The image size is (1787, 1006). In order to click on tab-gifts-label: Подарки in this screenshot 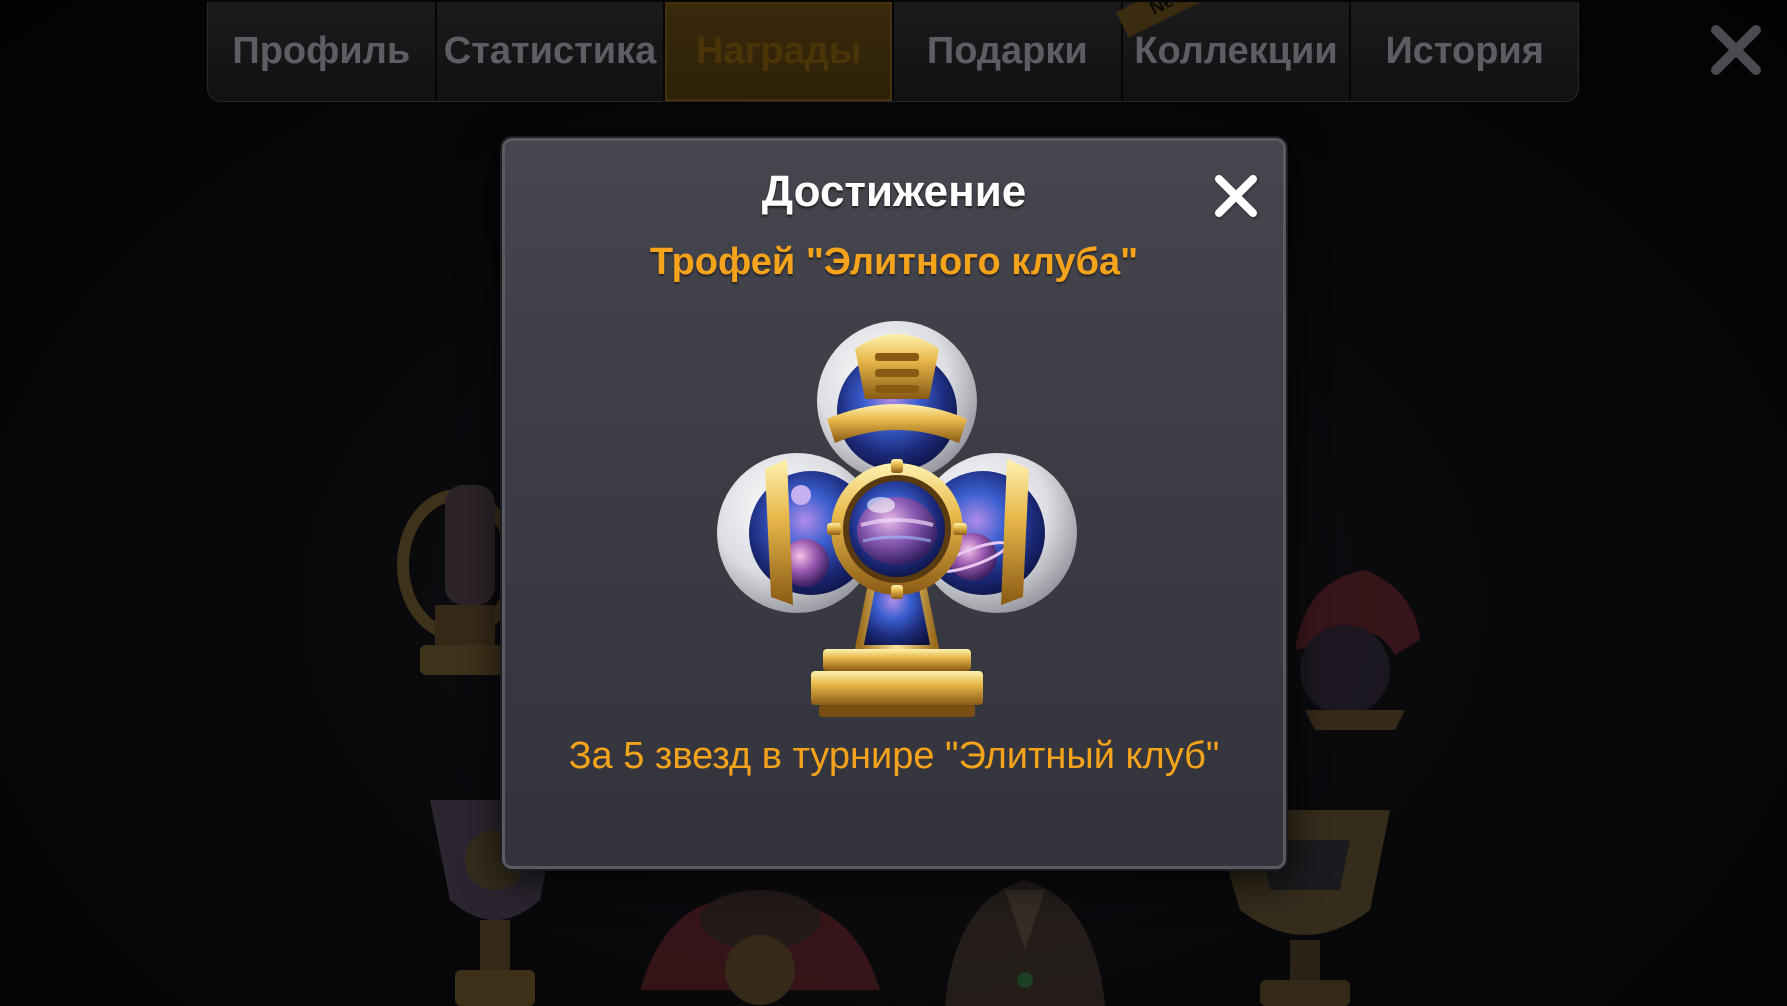, I will do `click(1007, 51)`.